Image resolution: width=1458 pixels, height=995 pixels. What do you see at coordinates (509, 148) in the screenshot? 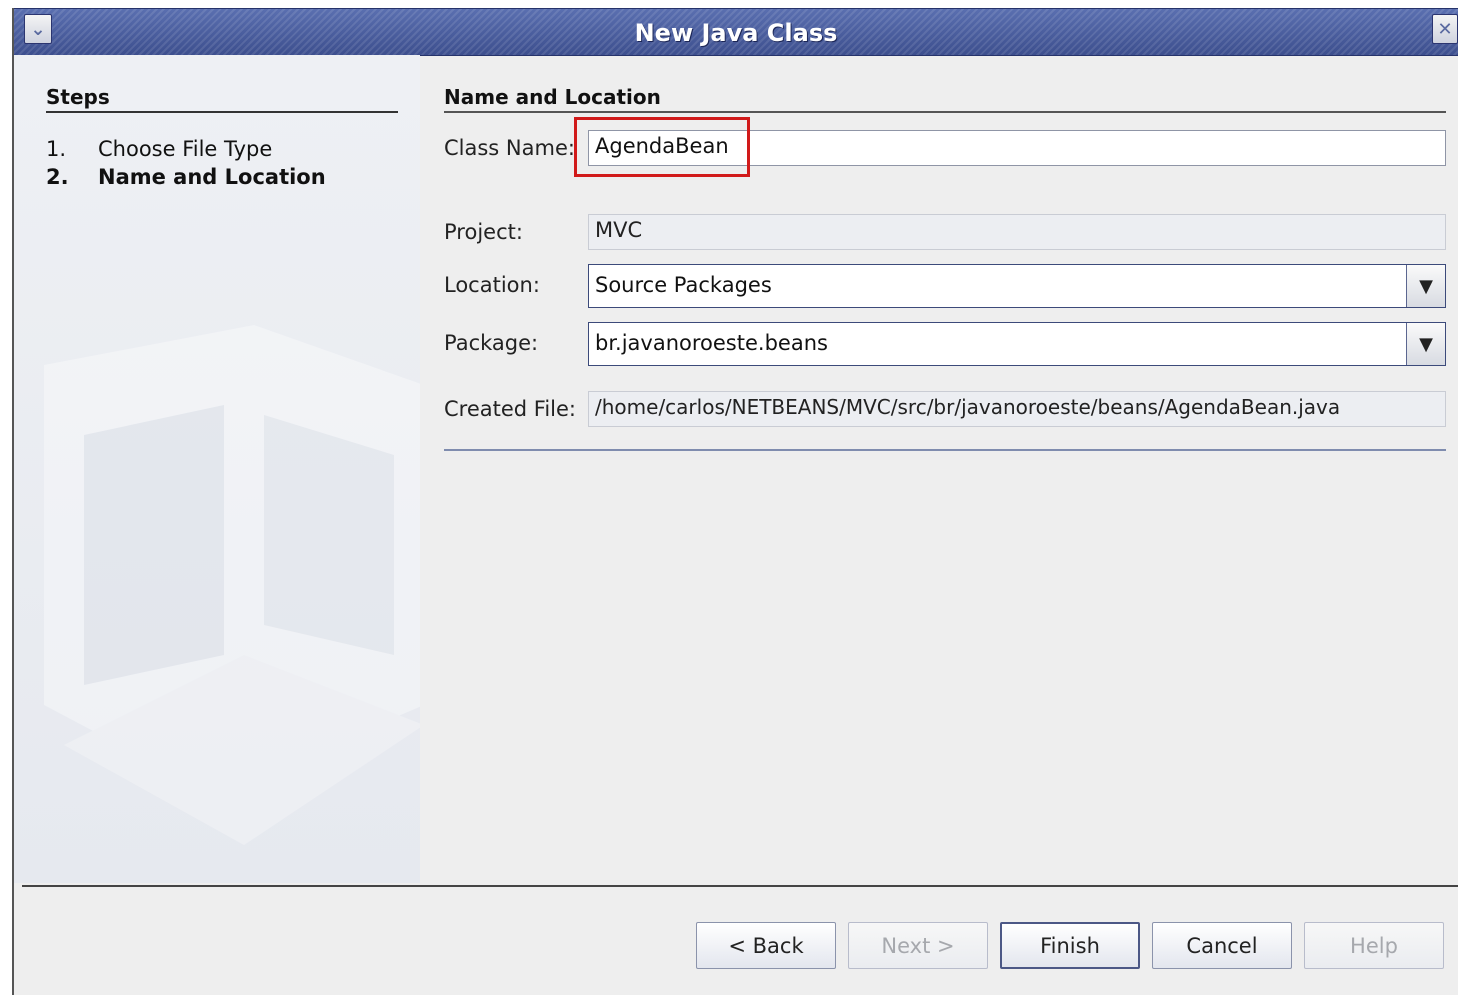
I see `class-name-label: Class Name:` at bounding box center [509, 148].